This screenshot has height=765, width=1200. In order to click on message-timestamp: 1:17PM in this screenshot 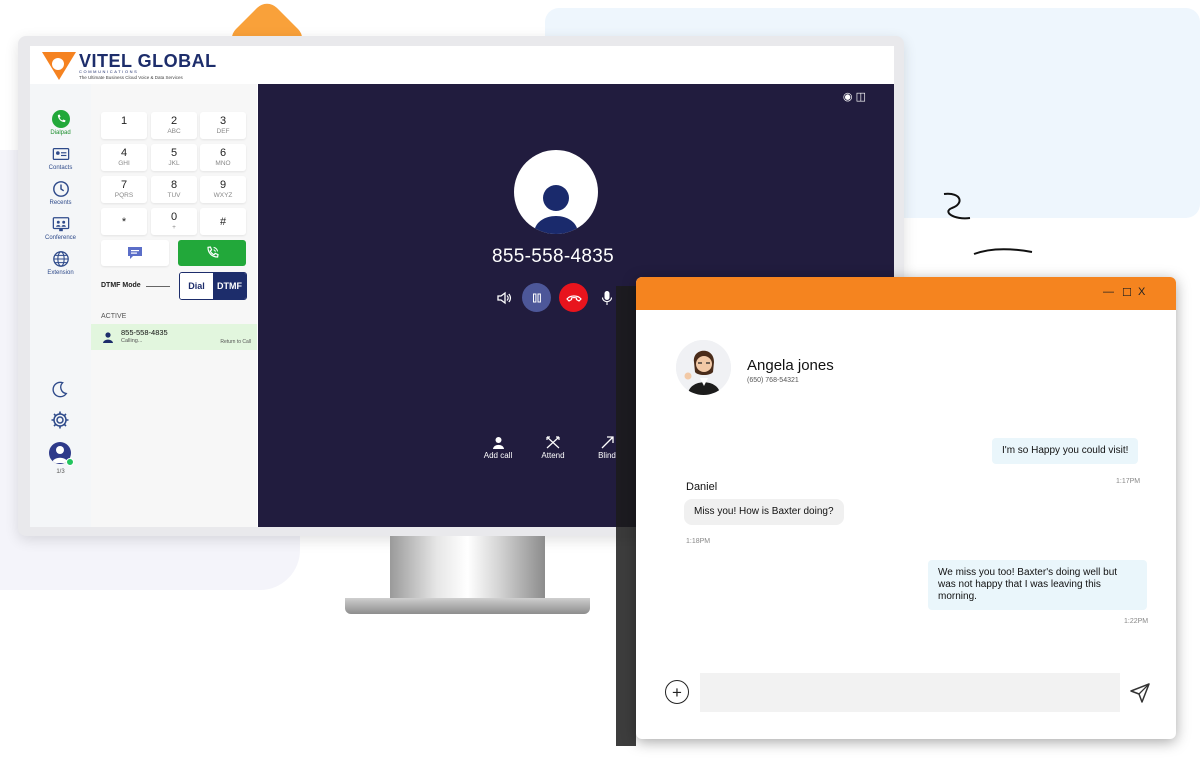, I will do `click(1128, 481)`.